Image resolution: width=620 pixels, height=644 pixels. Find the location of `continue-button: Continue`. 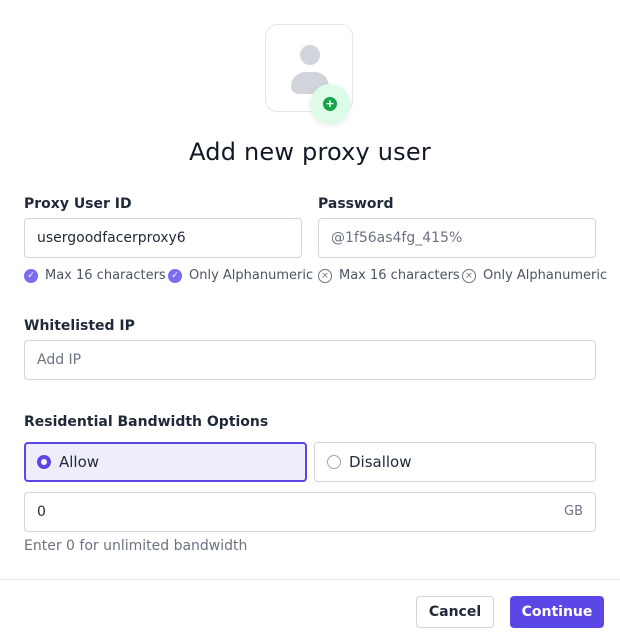

continue-button: Continue is located at coordinates (557, 612).